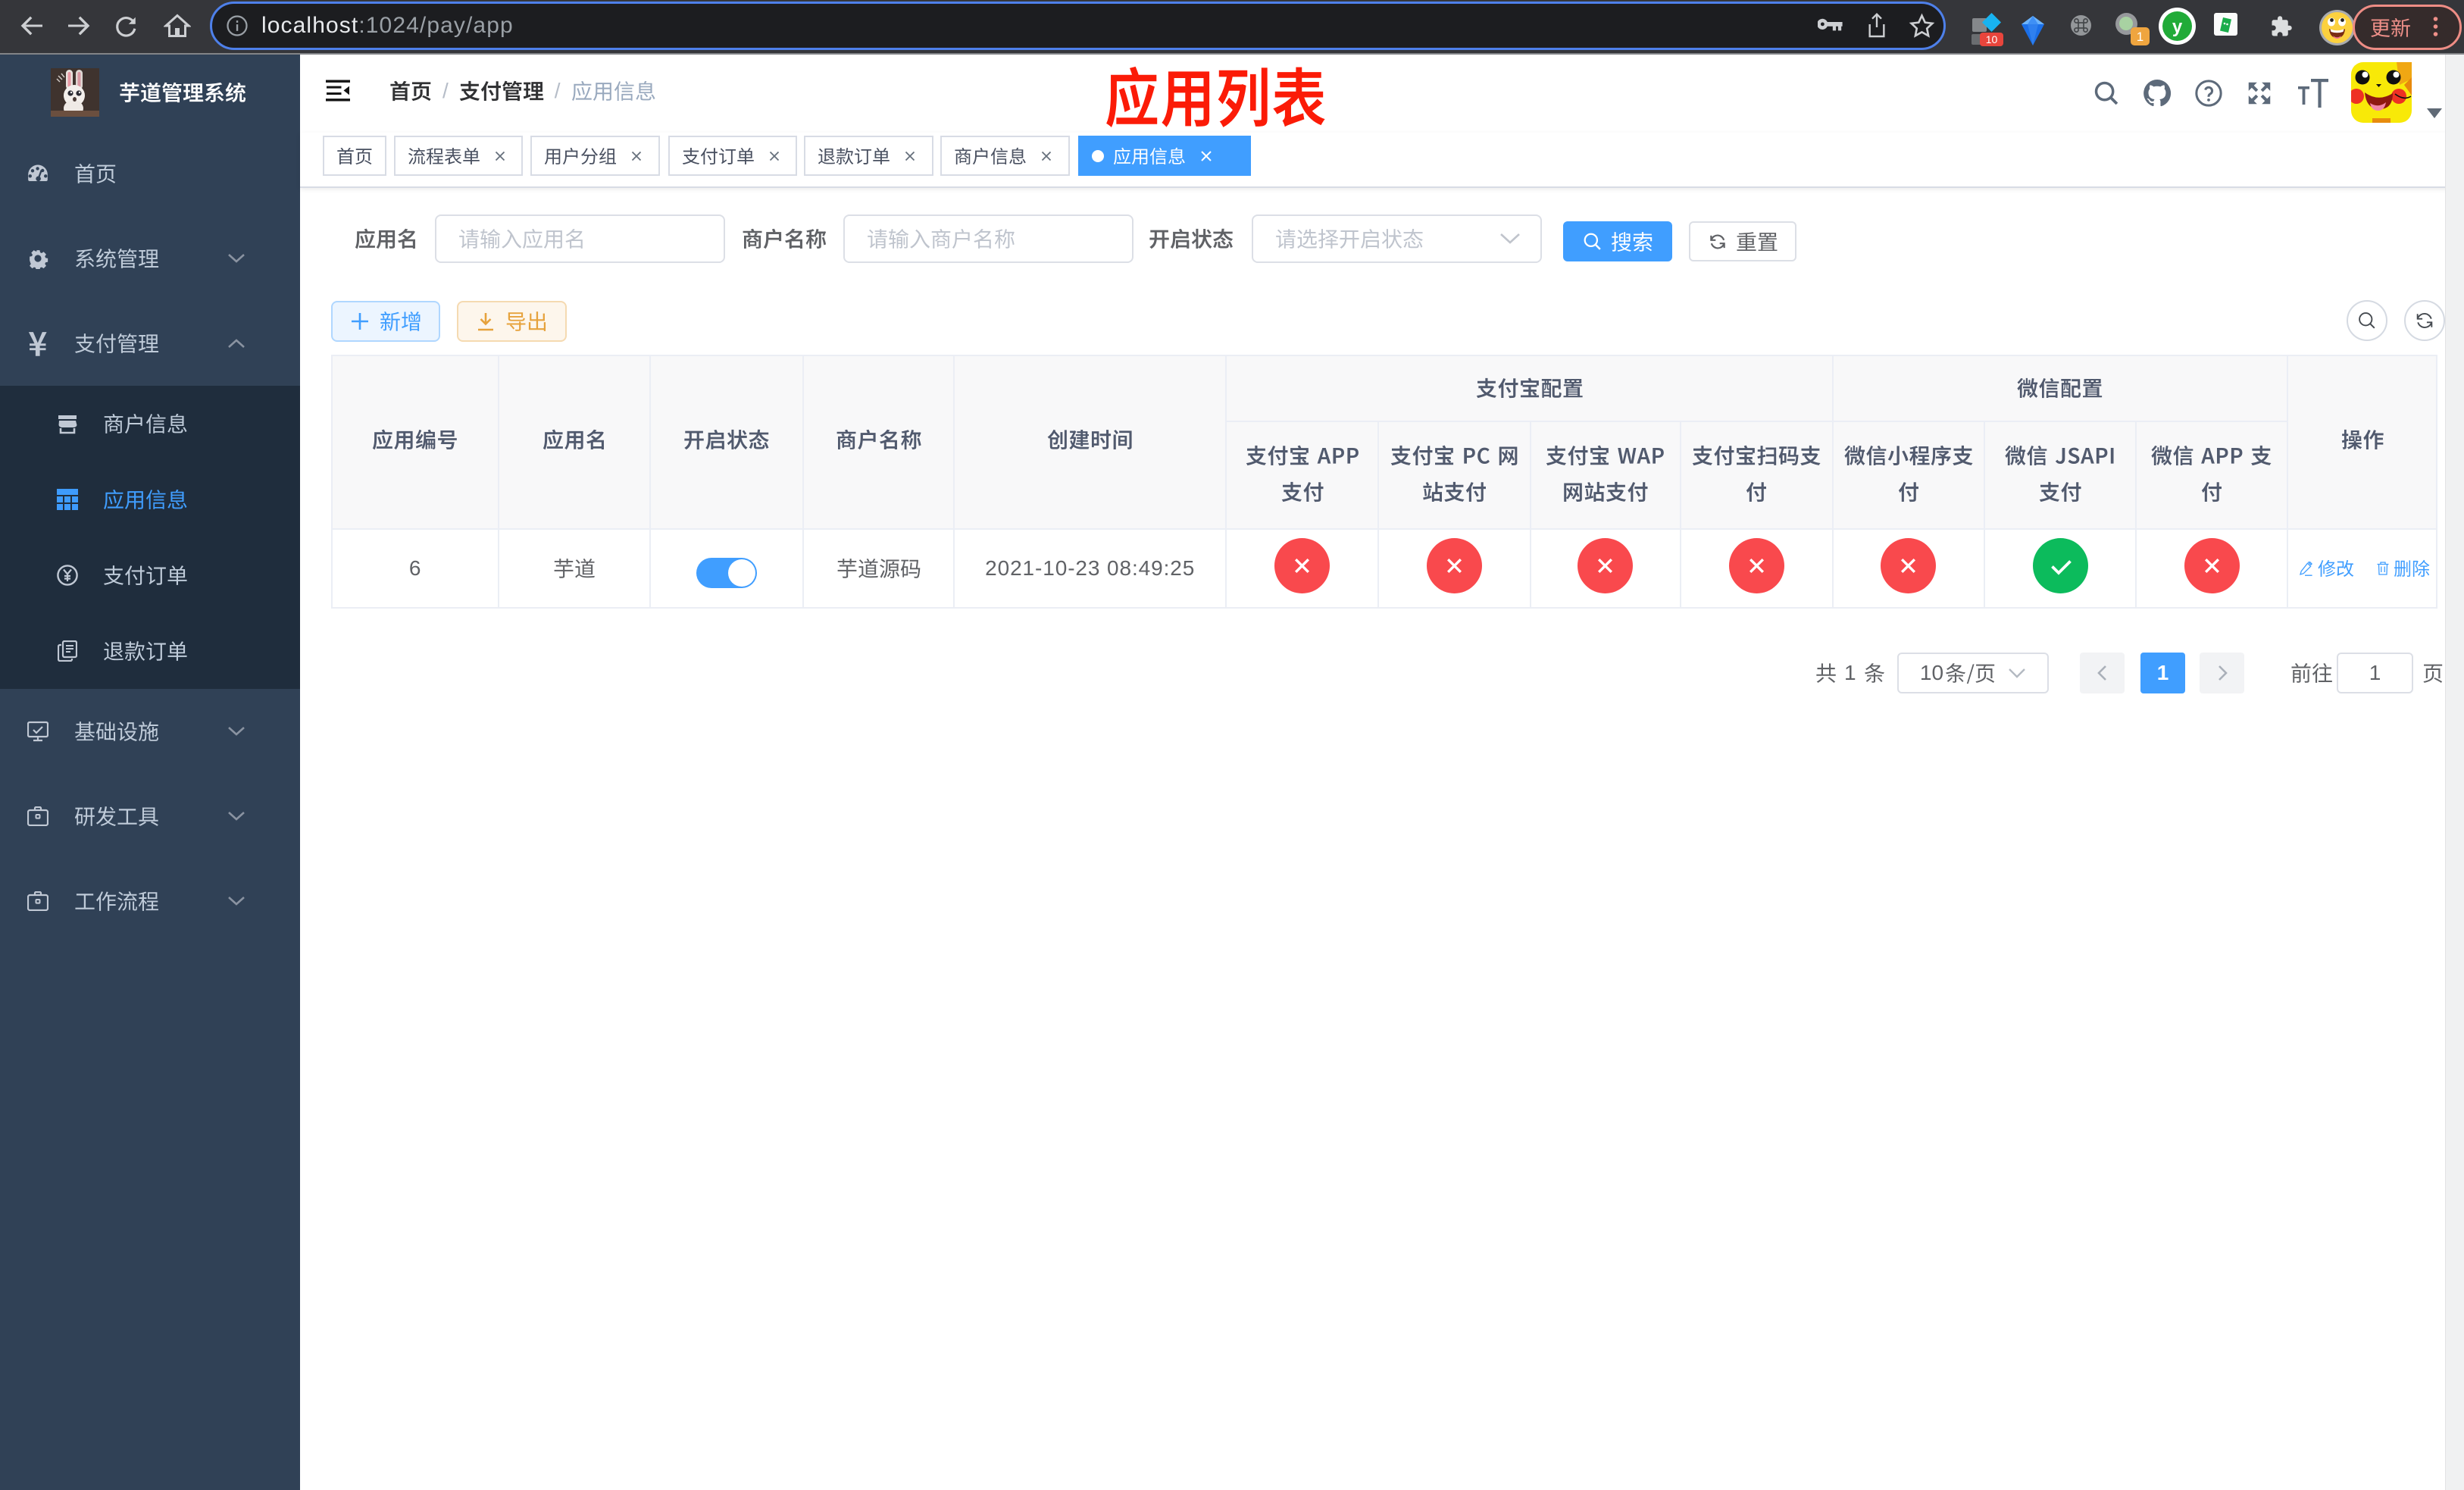  Describe the element at coordinates (2140, 37) in the screenshot. I see `svg-text: 1` at that location.